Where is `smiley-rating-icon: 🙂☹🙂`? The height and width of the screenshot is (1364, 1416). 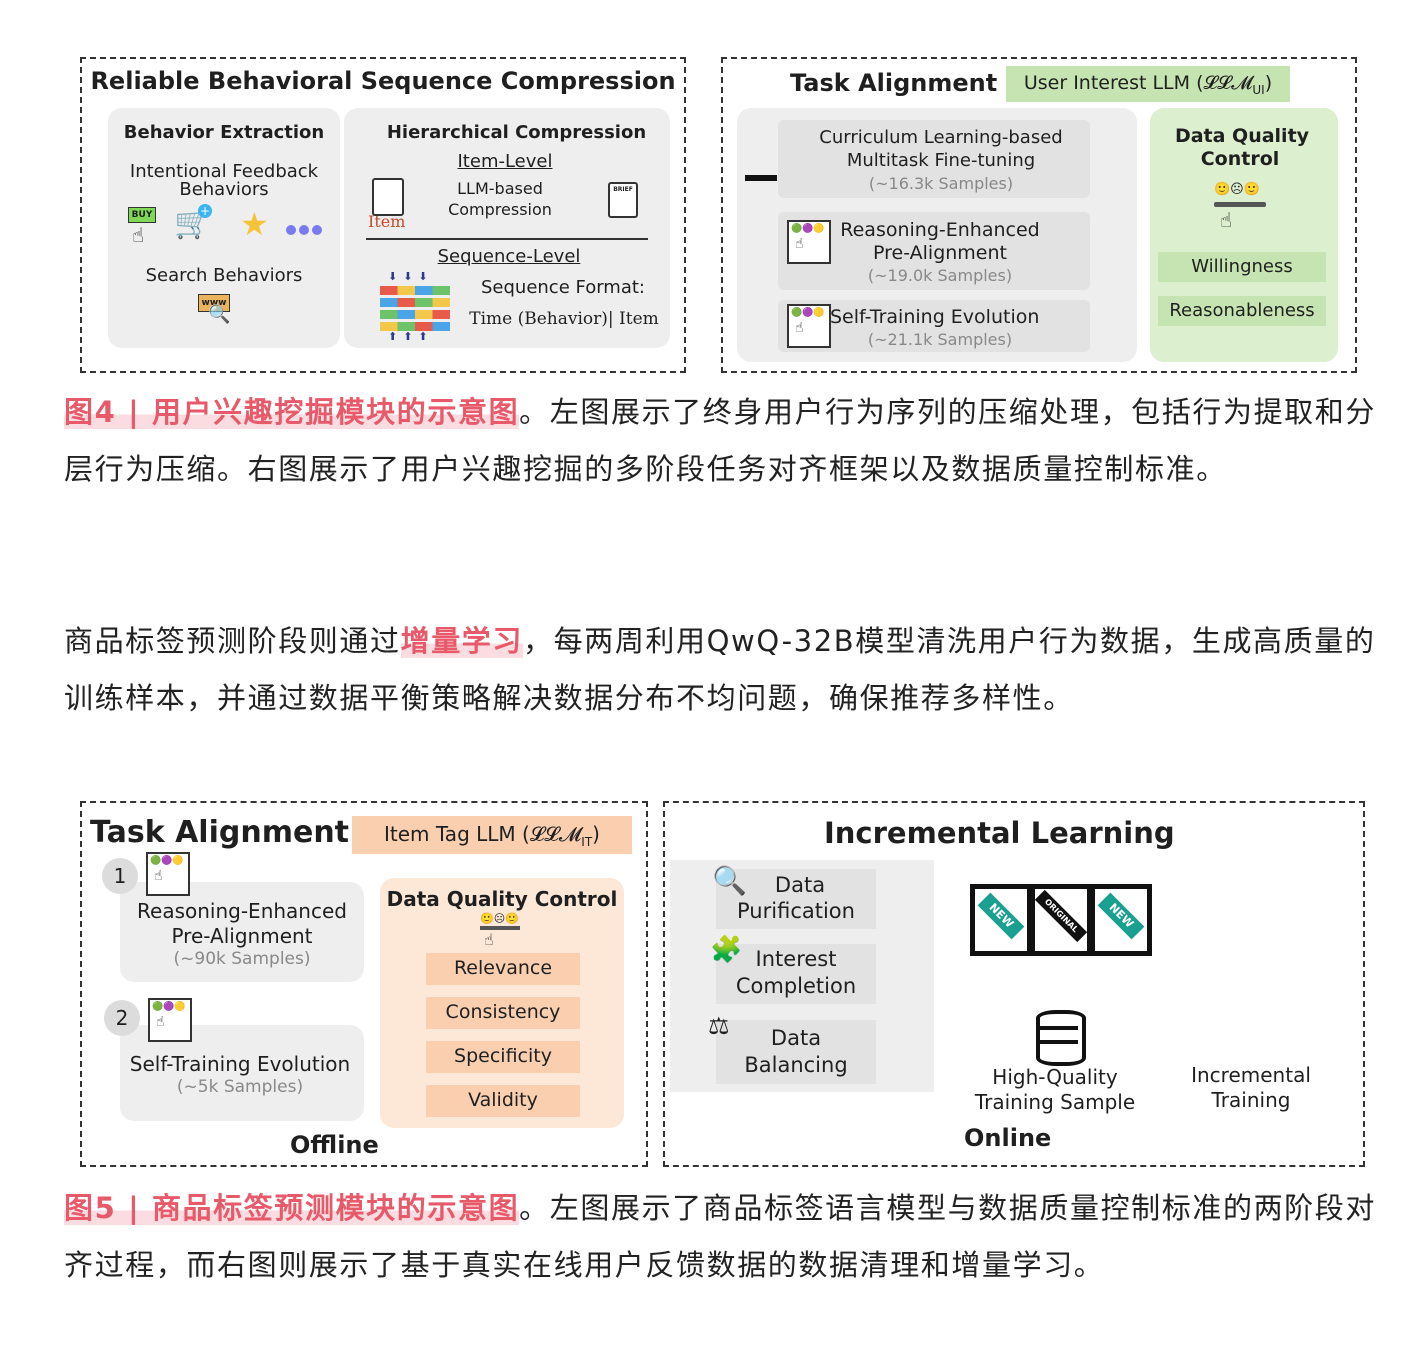 smiley-rating-icon: 🙂☹🙂 is located at coordinates (1237, 189).